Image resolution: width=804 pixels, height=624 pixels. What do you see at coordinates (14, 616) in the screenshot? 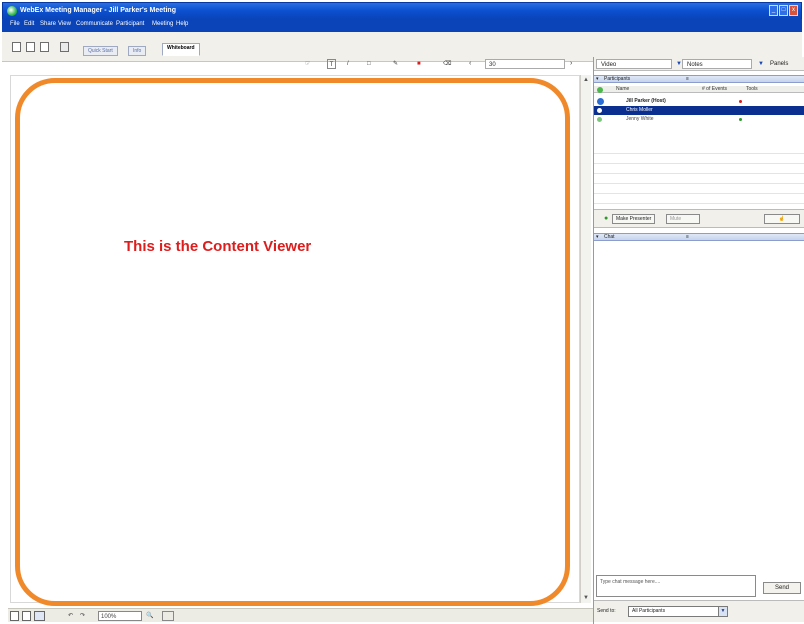
I see `thumbnail-view-icon` at bounding box center [14, 616].